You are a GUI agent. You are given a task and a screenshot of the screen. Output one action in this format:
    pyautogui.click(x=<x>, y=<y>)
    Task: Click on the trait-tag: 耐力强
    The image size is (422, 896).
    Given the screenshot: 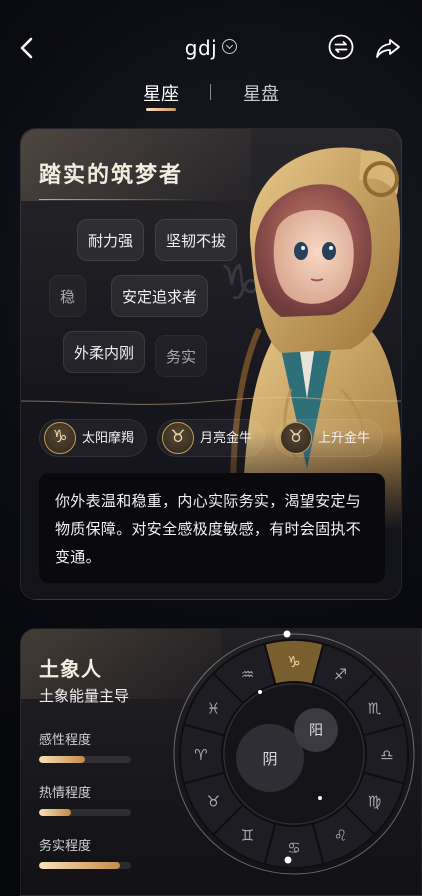 What is the action you would take?
    pyautogui.click(x=111, y=240)
    